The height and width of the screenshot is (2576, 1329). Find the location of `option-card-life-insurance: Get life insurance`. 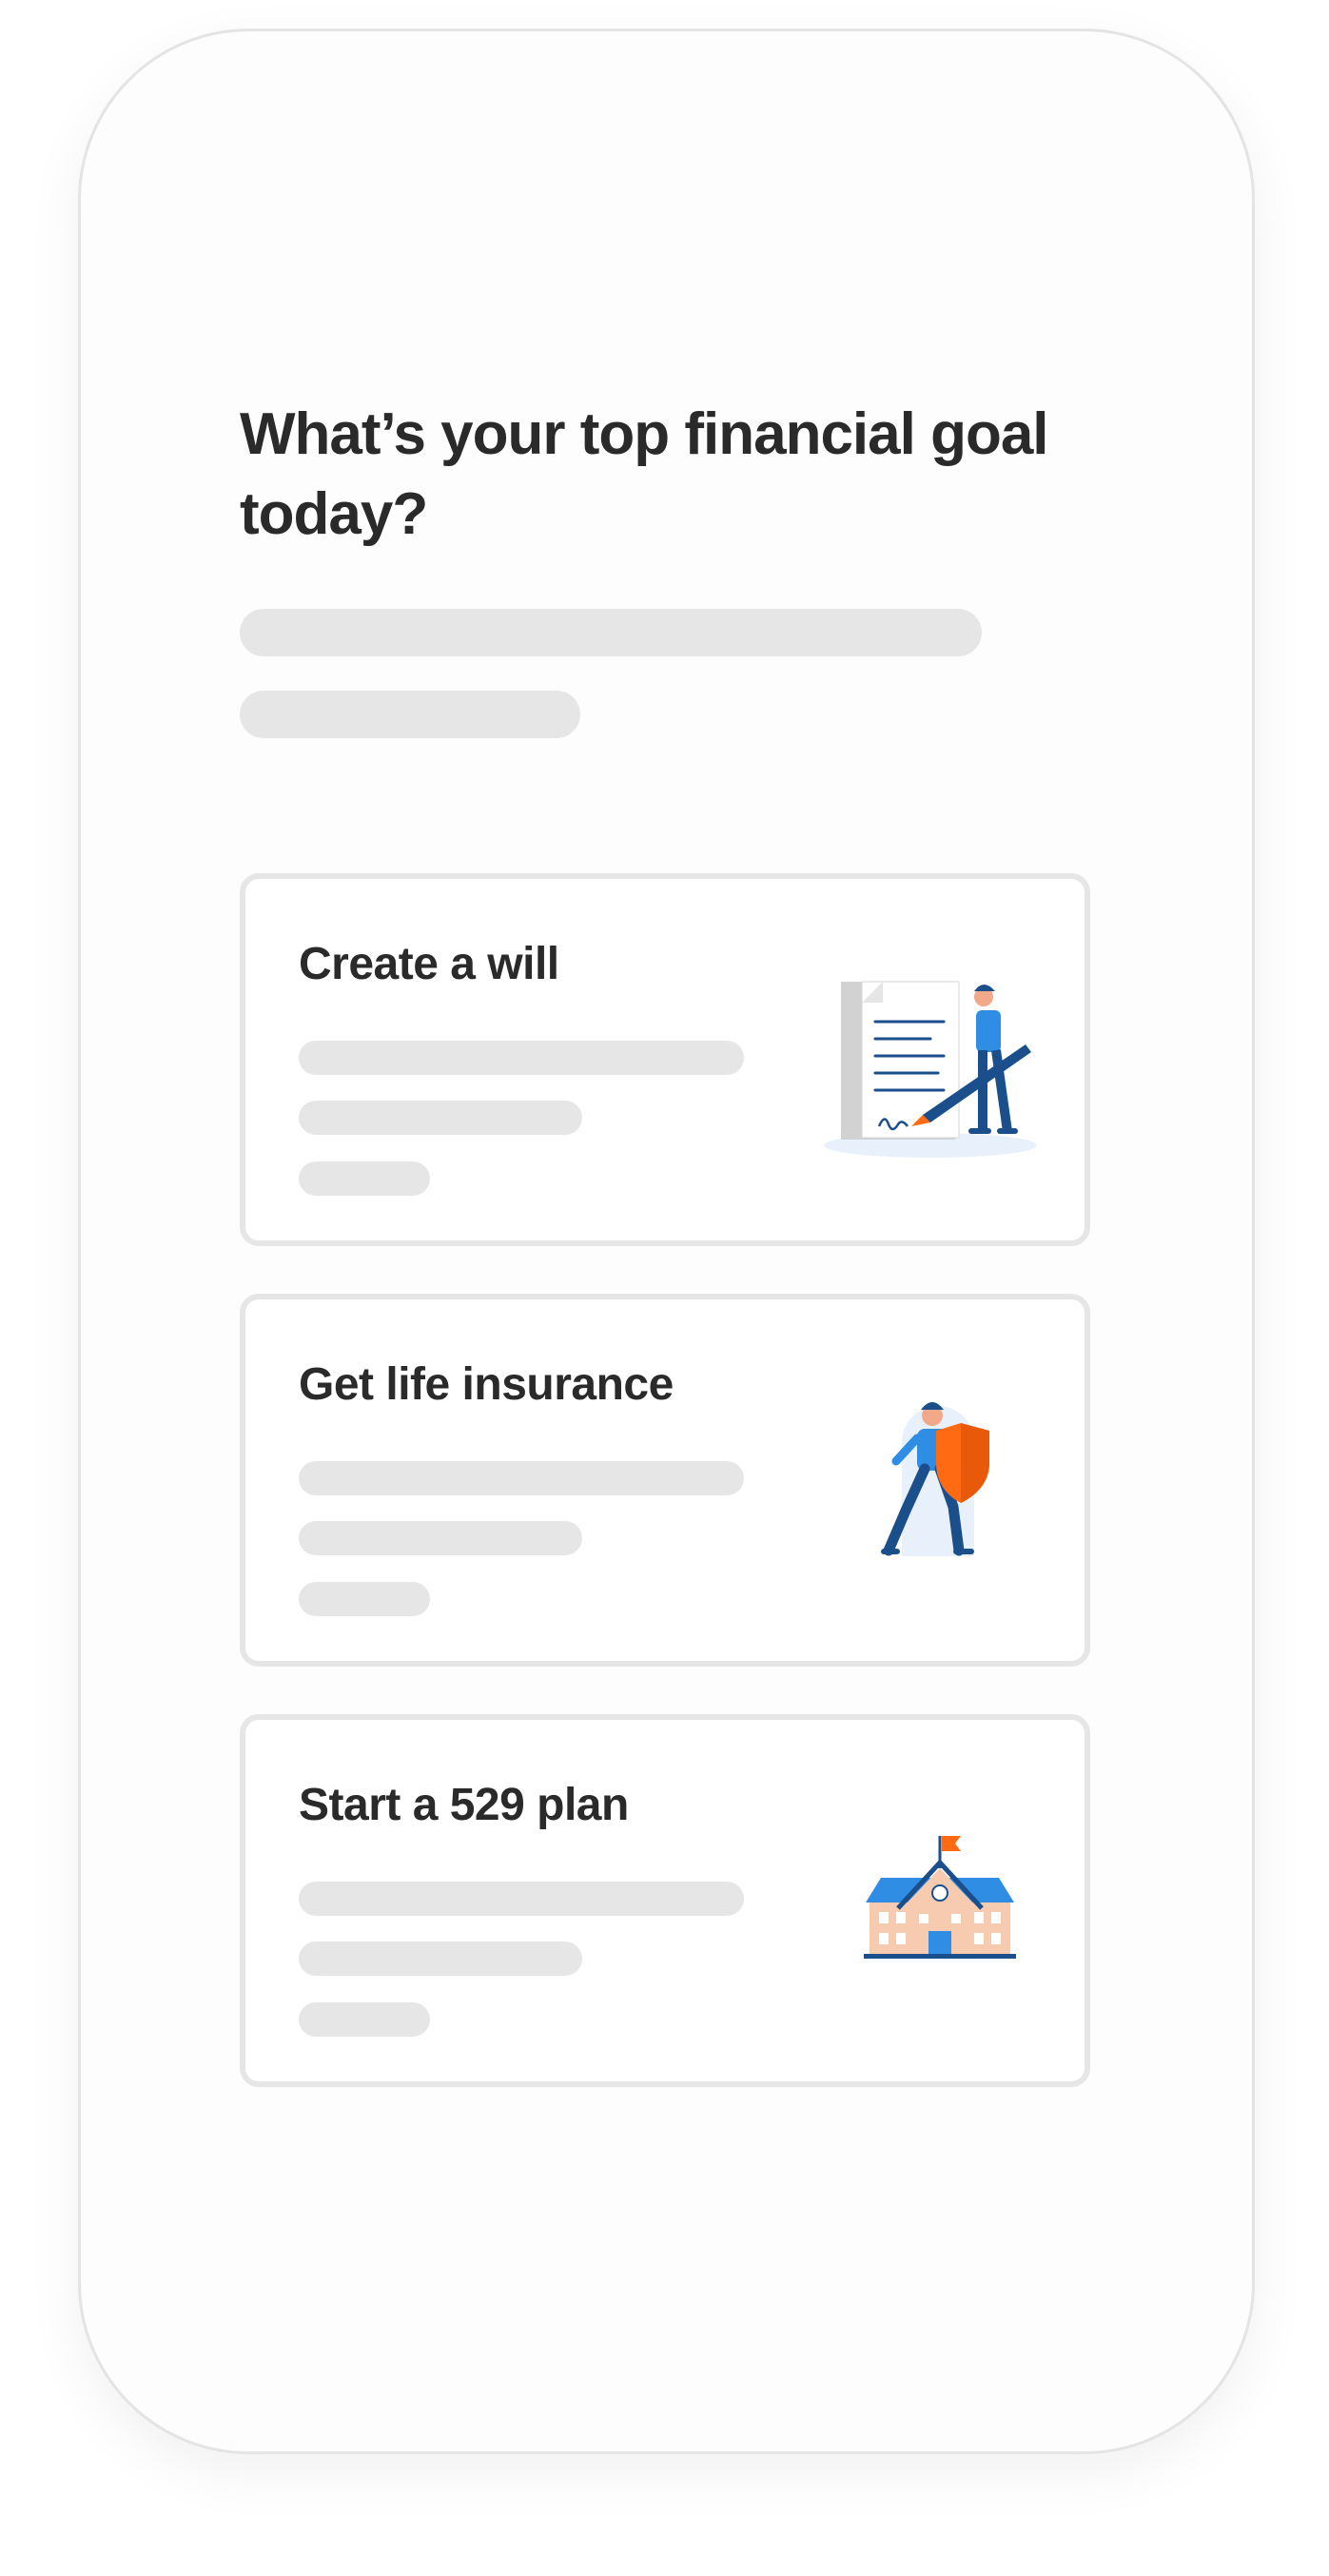

option-card-life-insurance: Get life insurance is located at coordinates (665, 1481).